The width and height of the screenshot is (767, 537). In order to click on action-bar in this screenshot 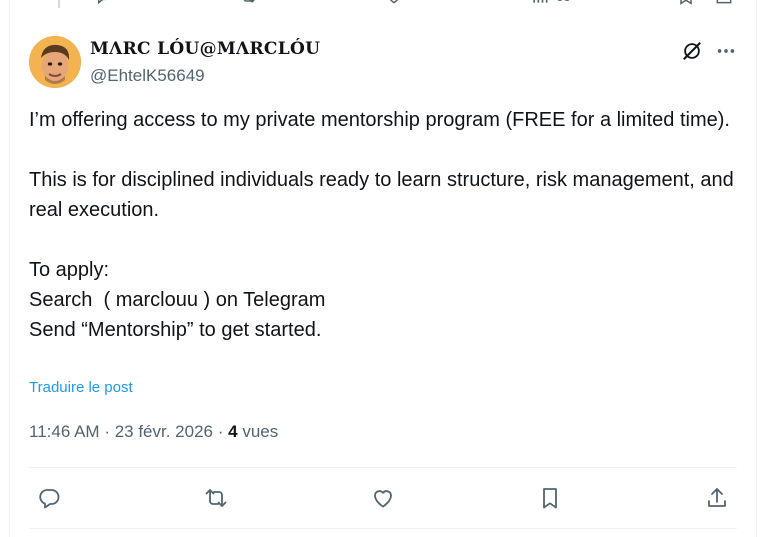, I will do `click(383, 498)`.